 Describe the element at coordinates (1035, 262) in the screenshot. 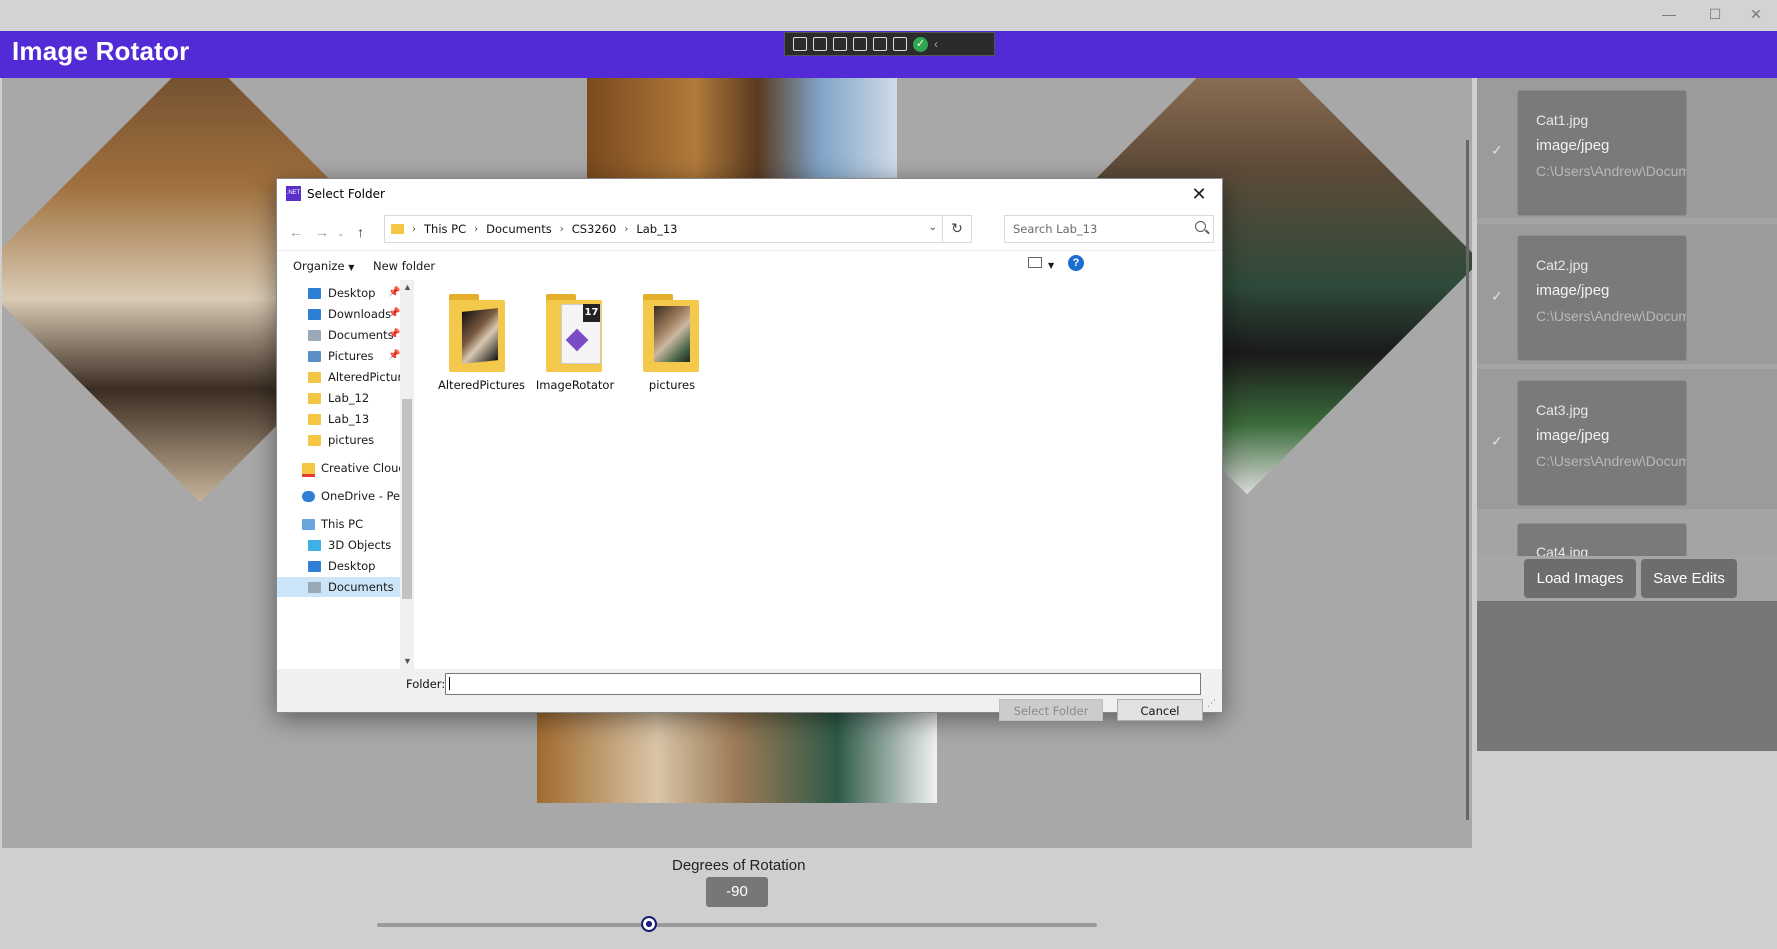

I see `view-options-icon` at that location.